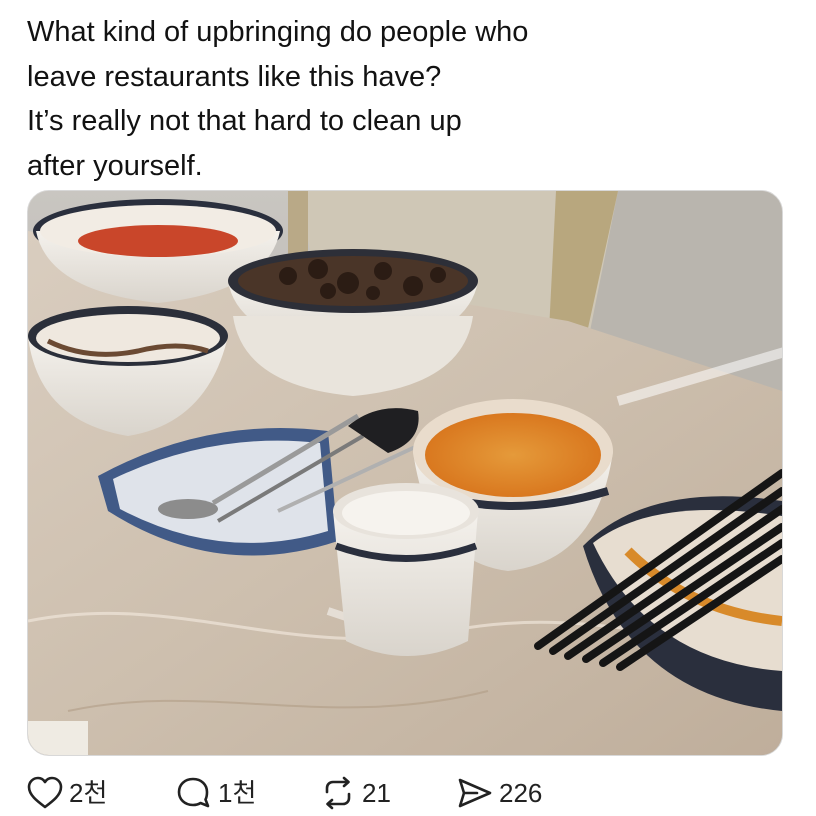  I want to click on repost-button: 21, so click(355, 793).